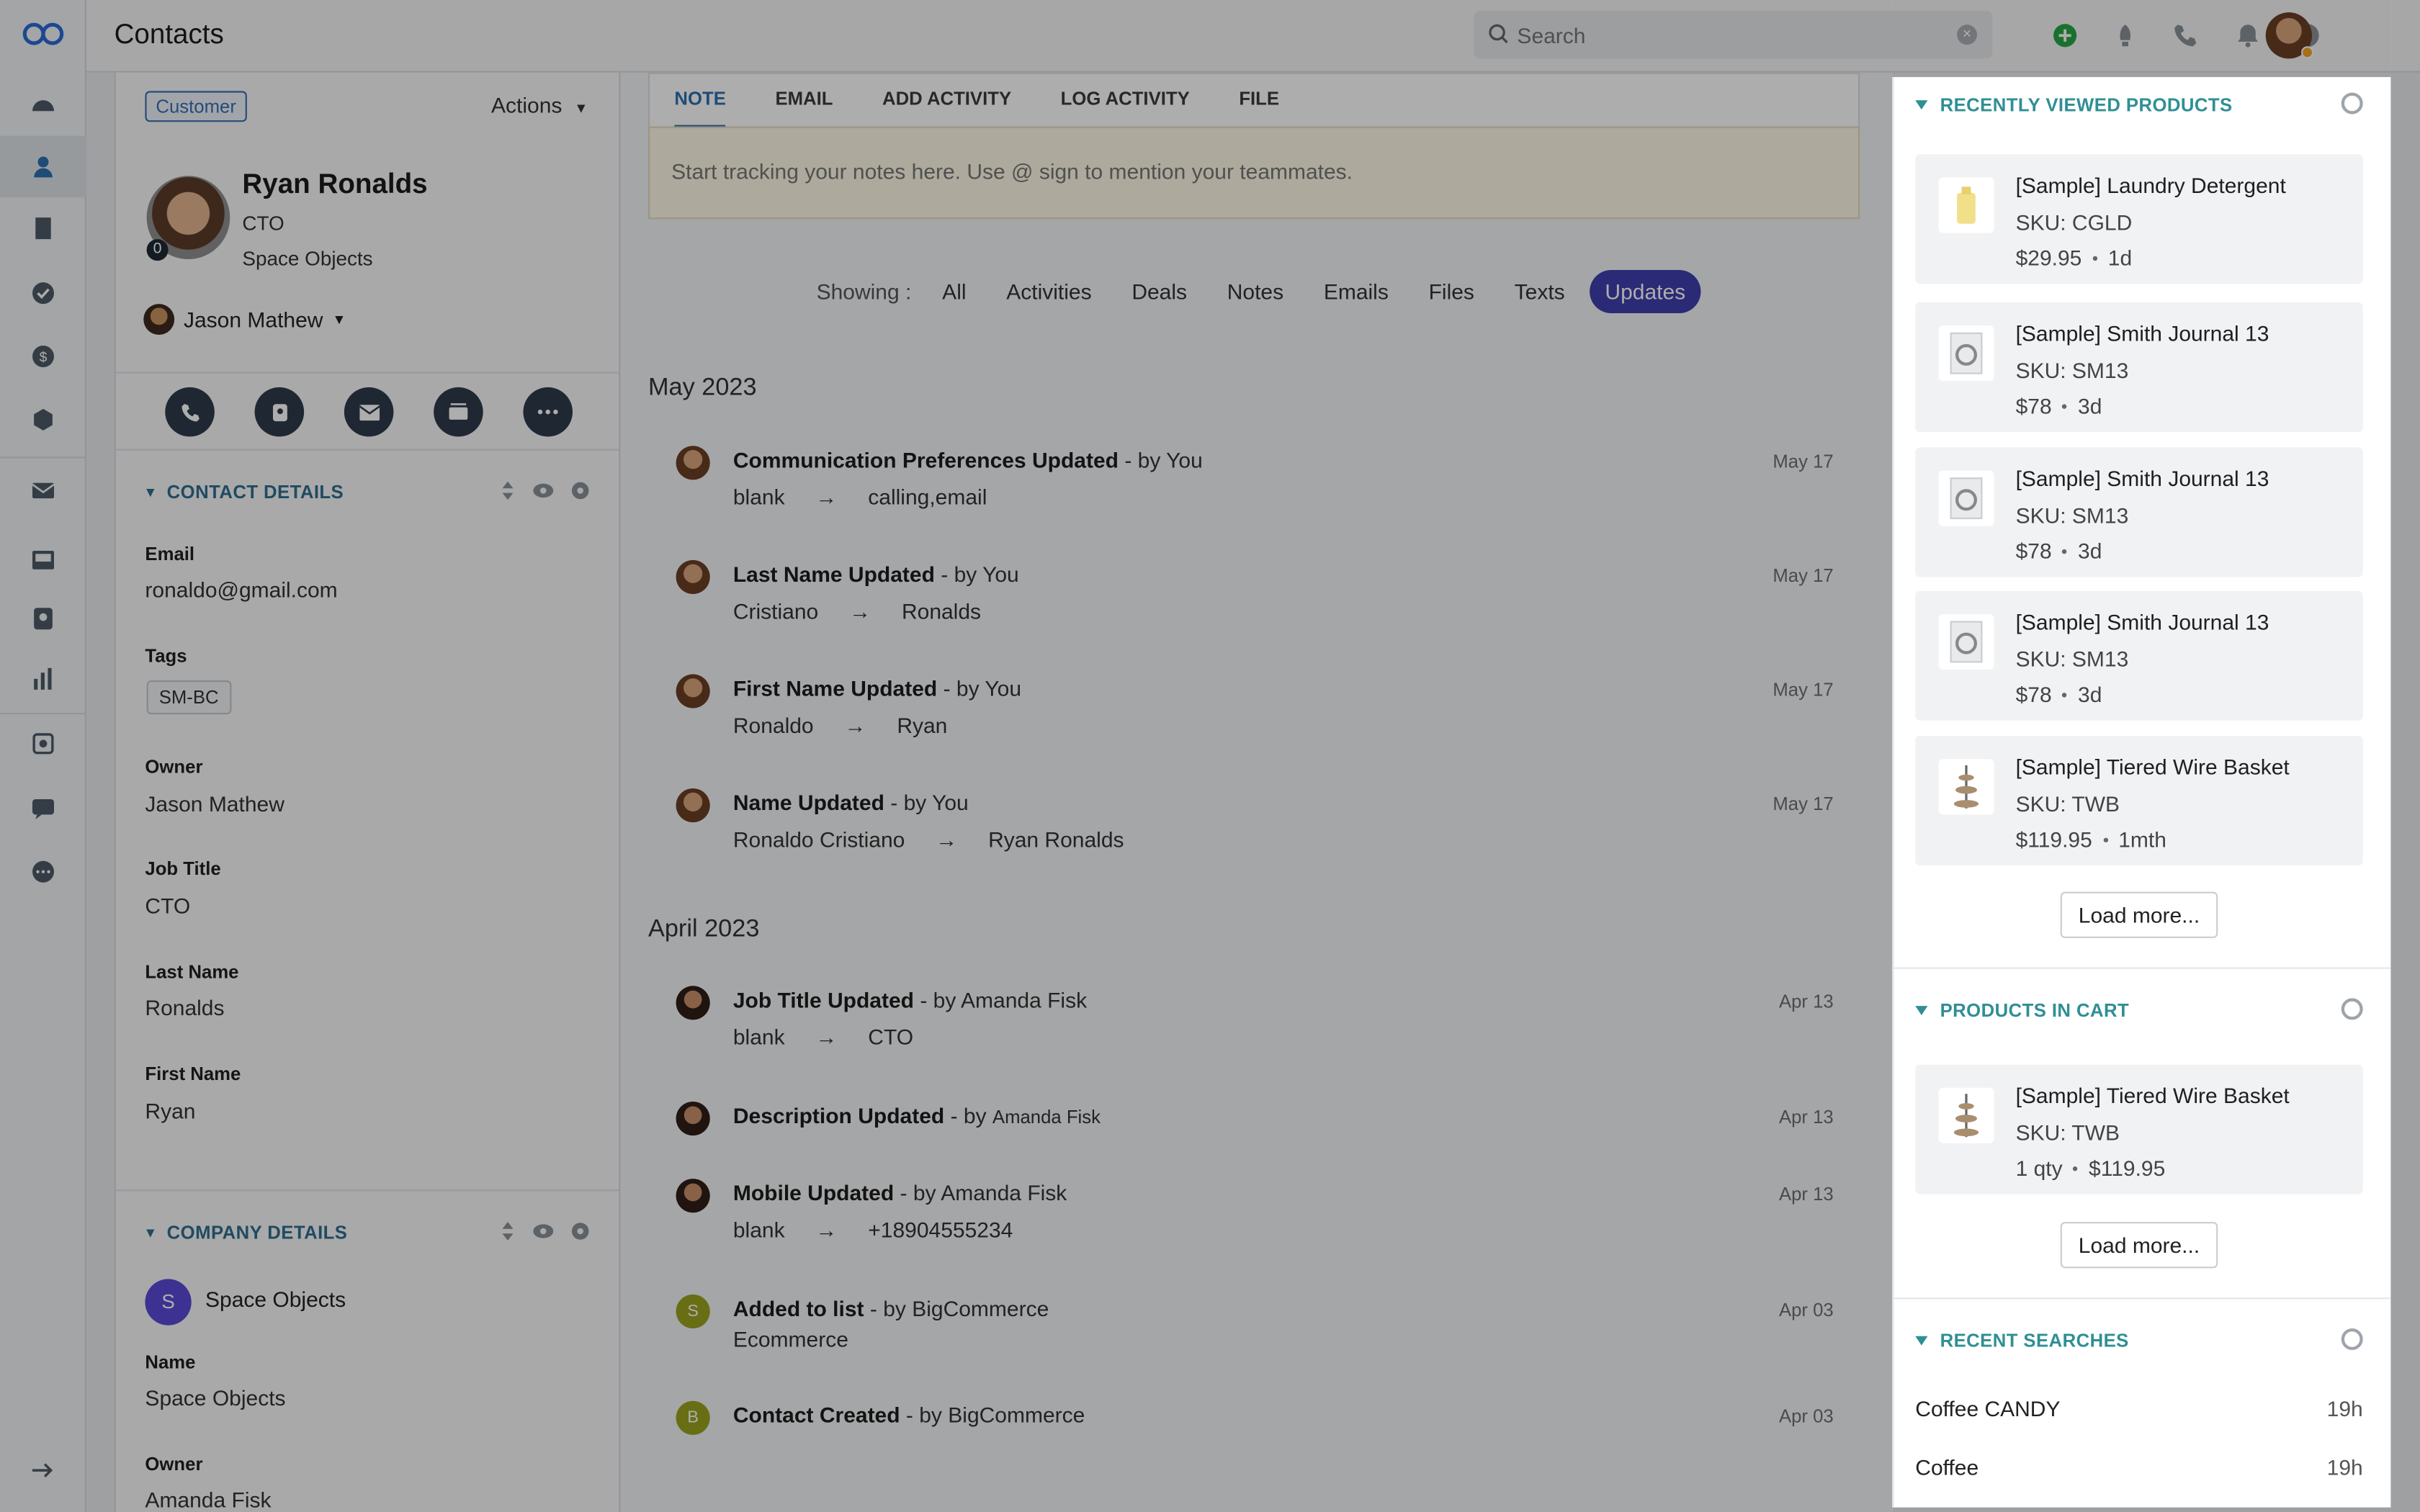  I want to click on field-value-job-title: CTO, so click(167, 906).